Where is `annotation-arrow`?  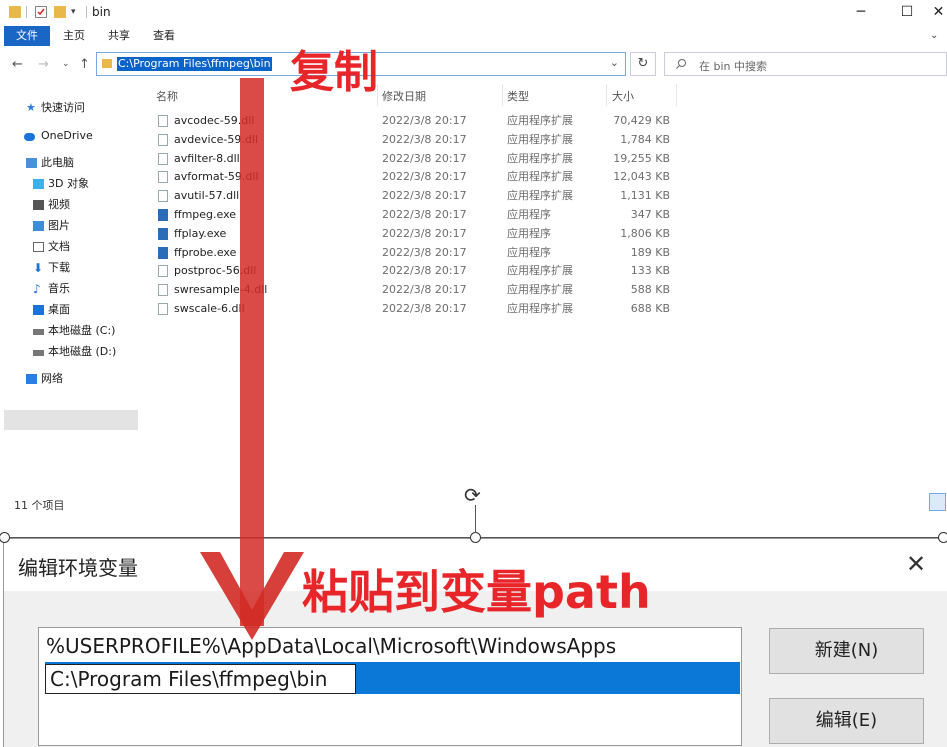 annotation-arrow is located at coordinates (252, 359).